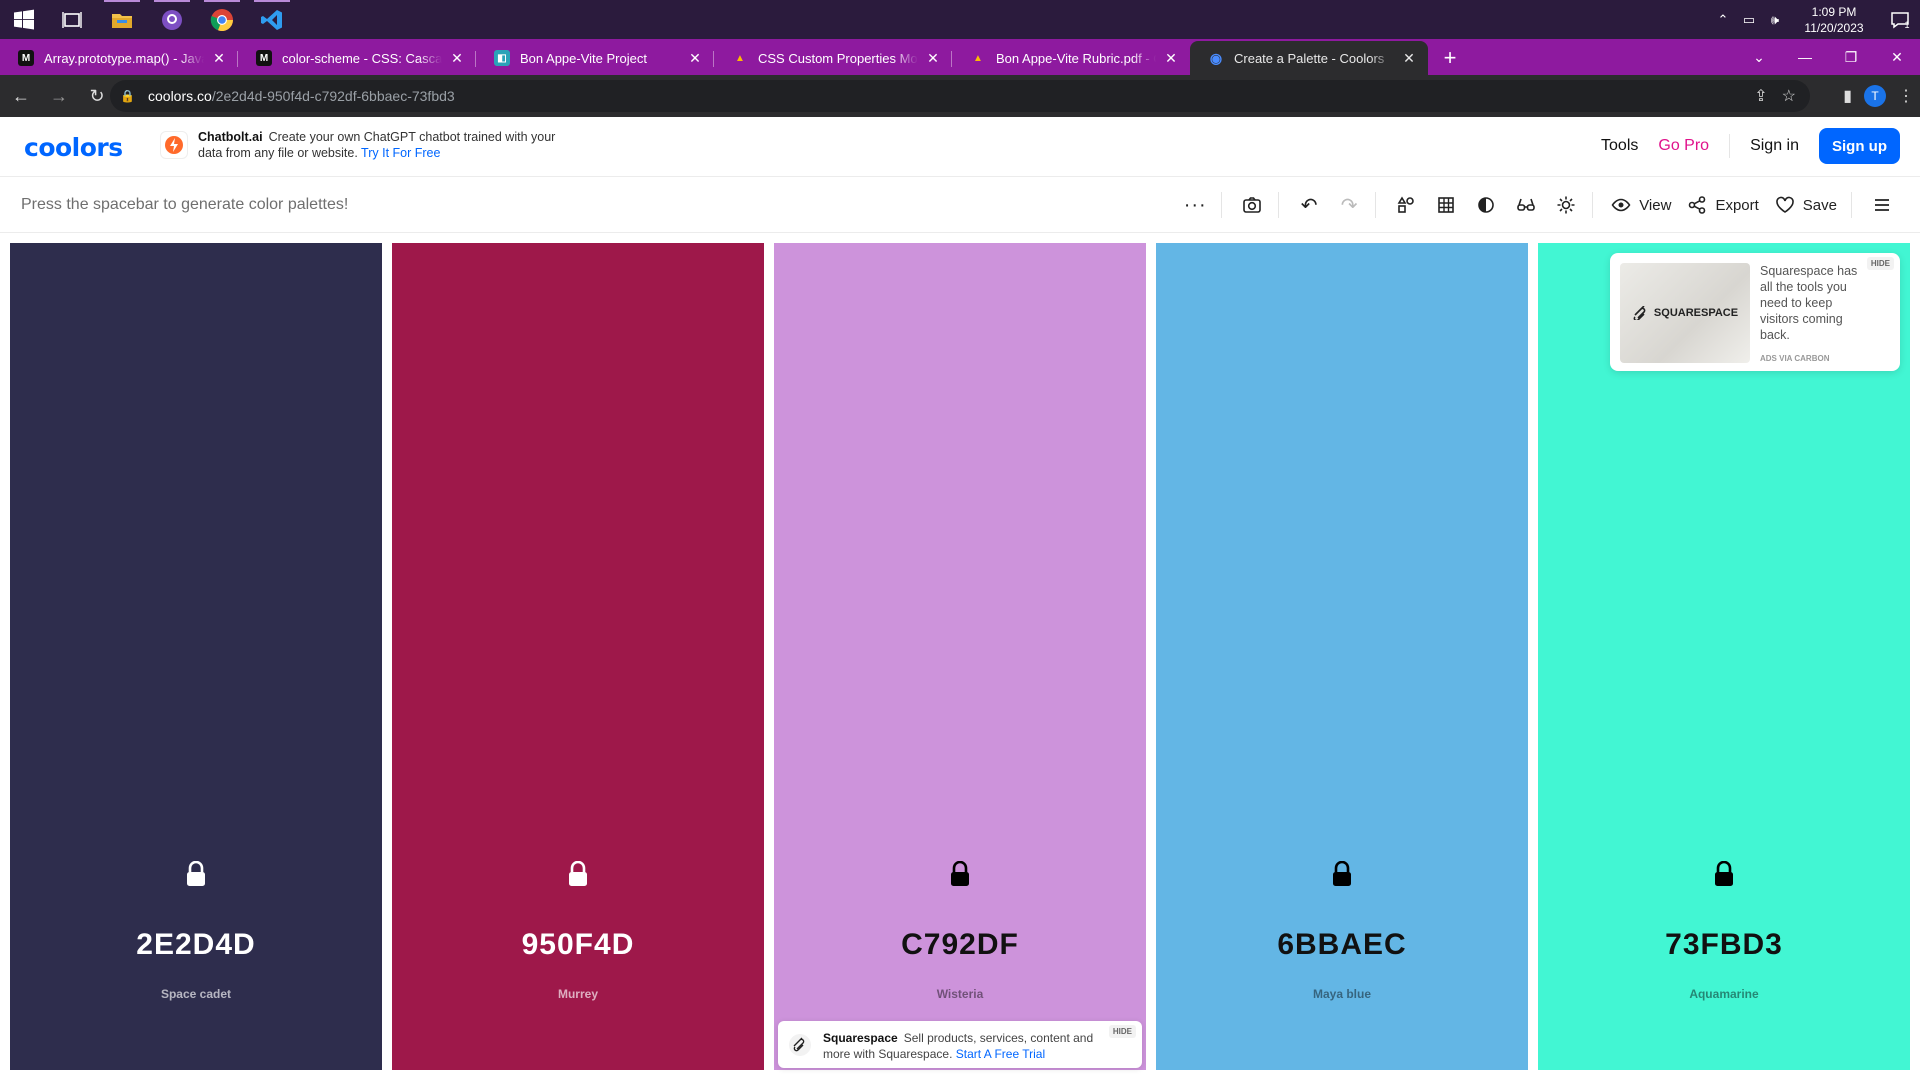 This screenshot has height=1080, width=1920. What do you see at coordinates (1906, 96) in the screenshot?
I see `kebab-menu-icon: ⋮` at bounding box center [1906, 96].